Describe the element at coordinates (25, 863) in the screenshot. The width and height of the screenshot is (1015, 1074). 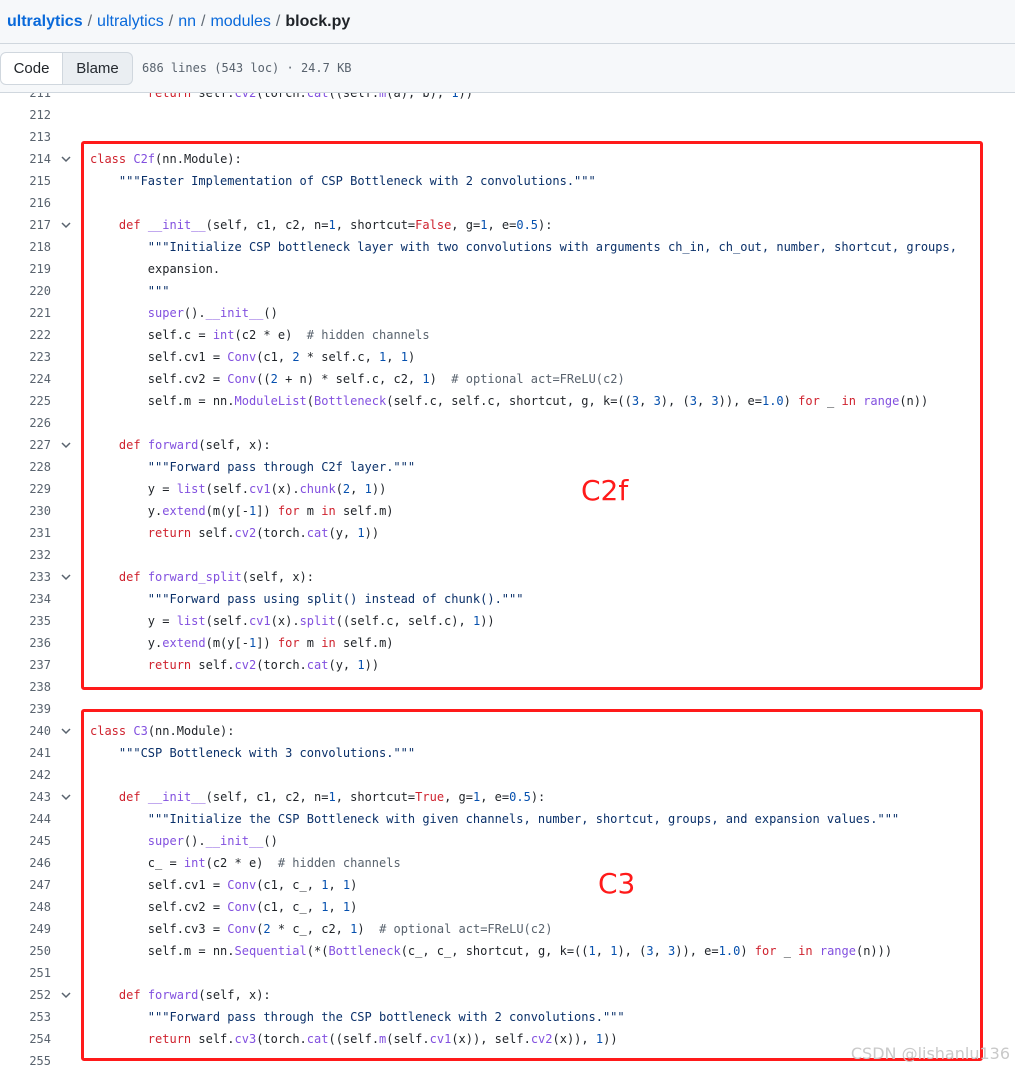
I see `line-number: 246` at that location.